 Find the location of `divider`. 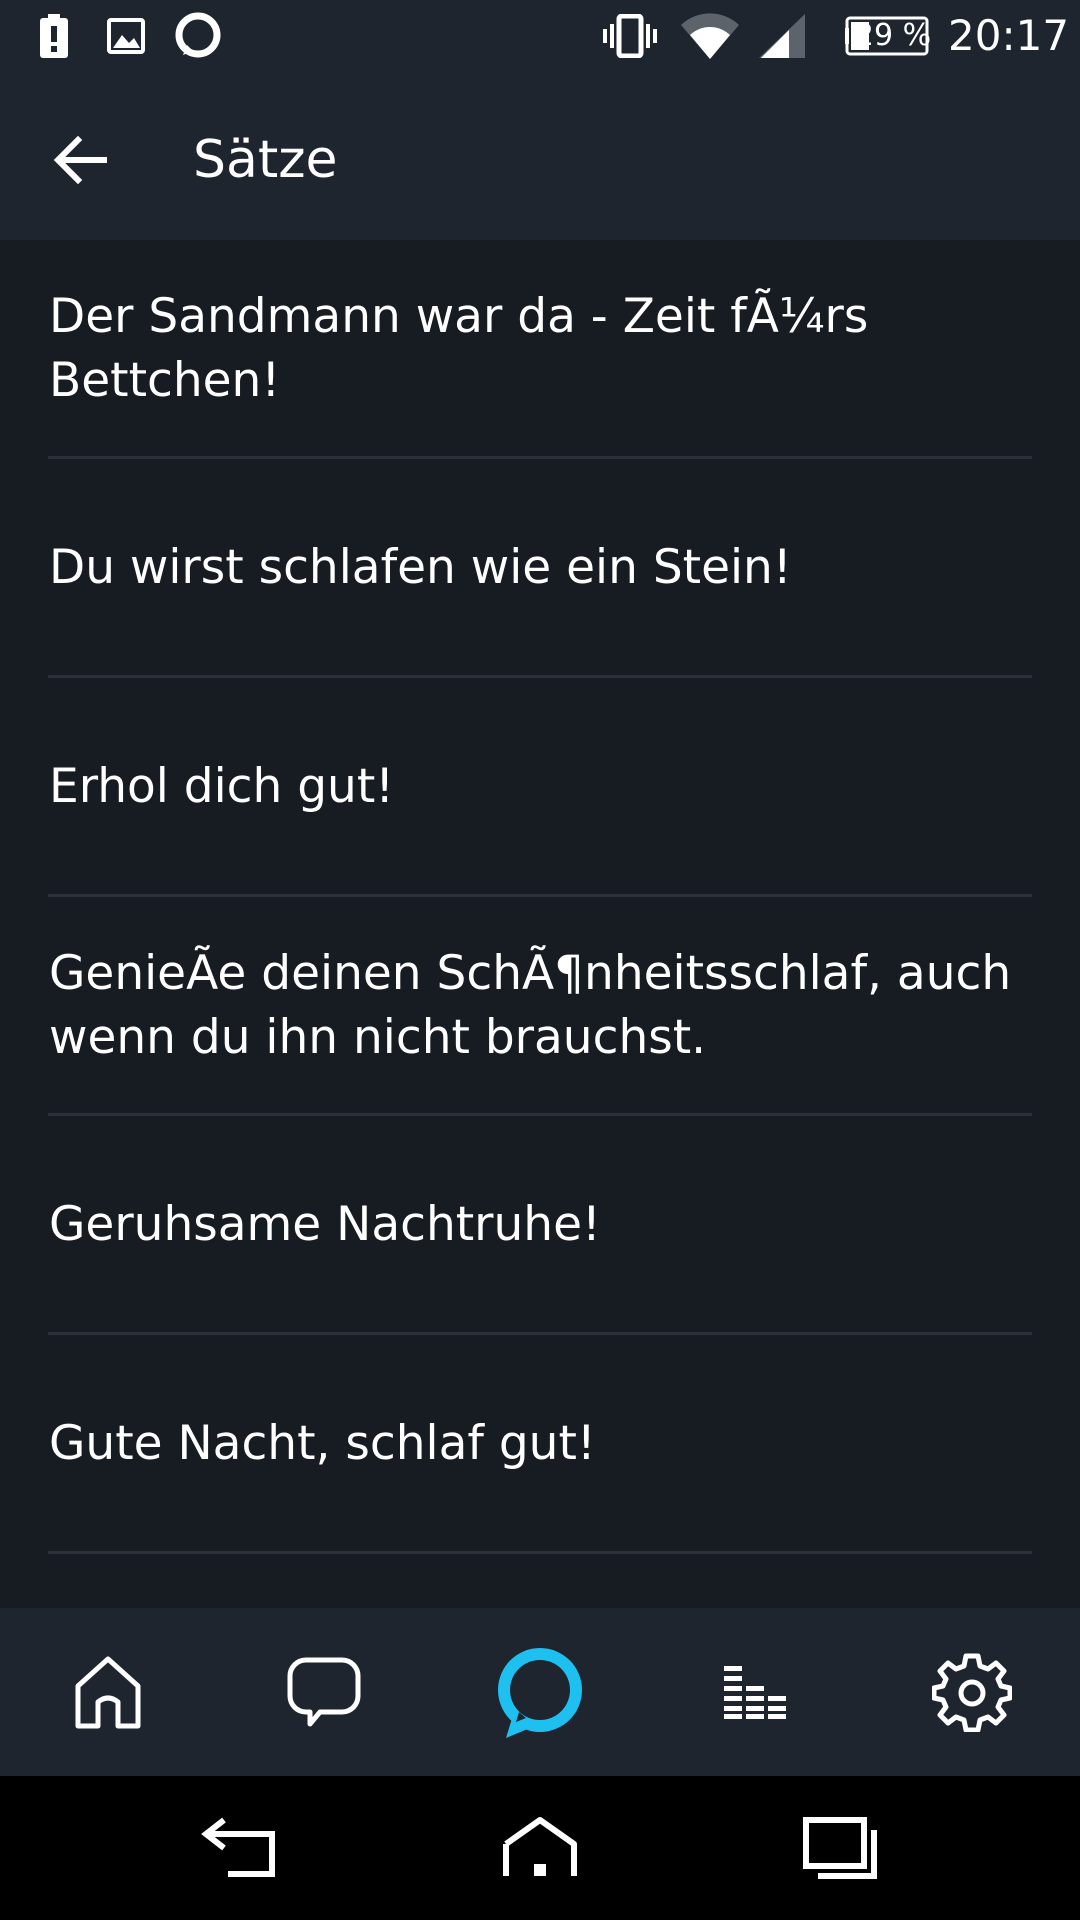

divider is located at coordinates (540, 1552).